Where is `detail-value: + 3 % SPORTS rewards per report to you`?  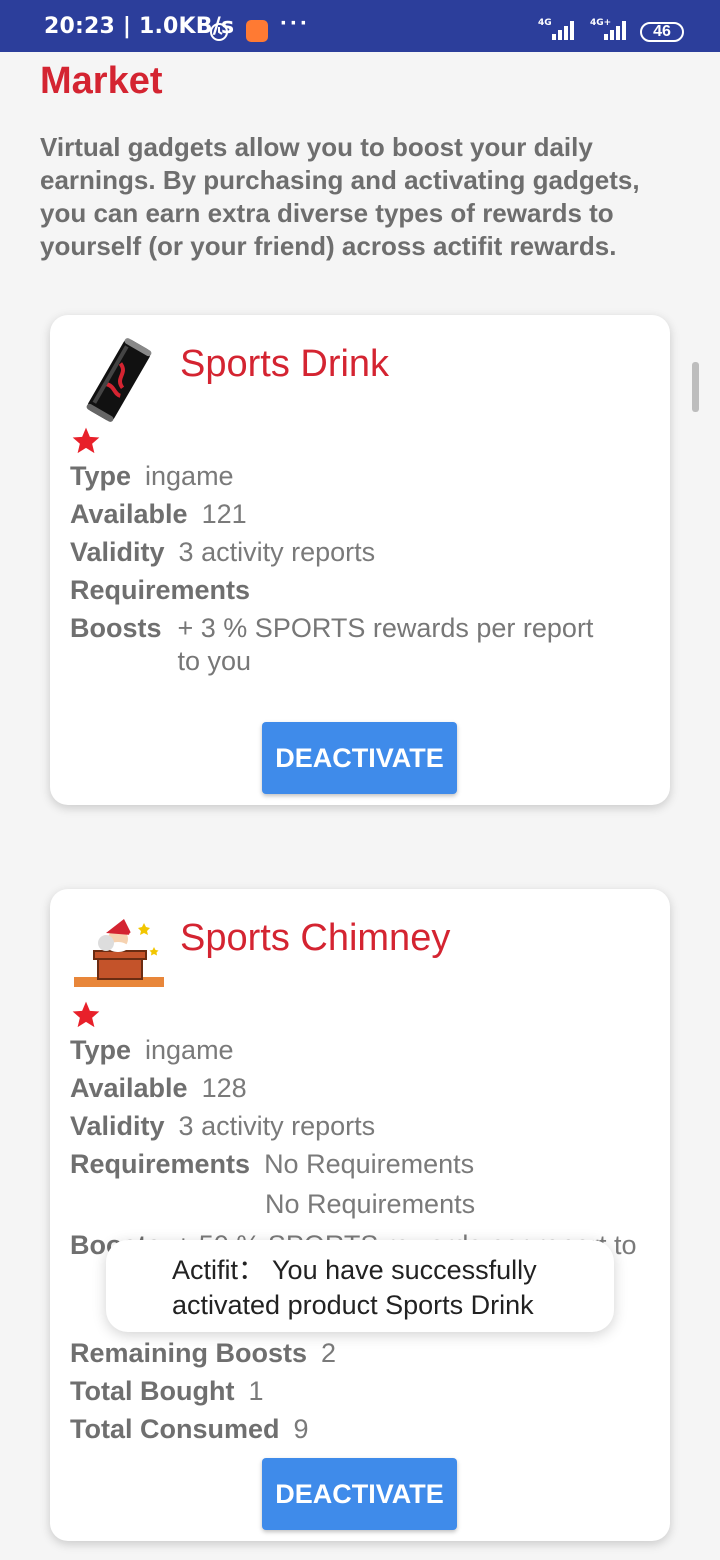
detail-value: + 3 % SPORTS rewards per report to you is located at coordinates (385, 644).